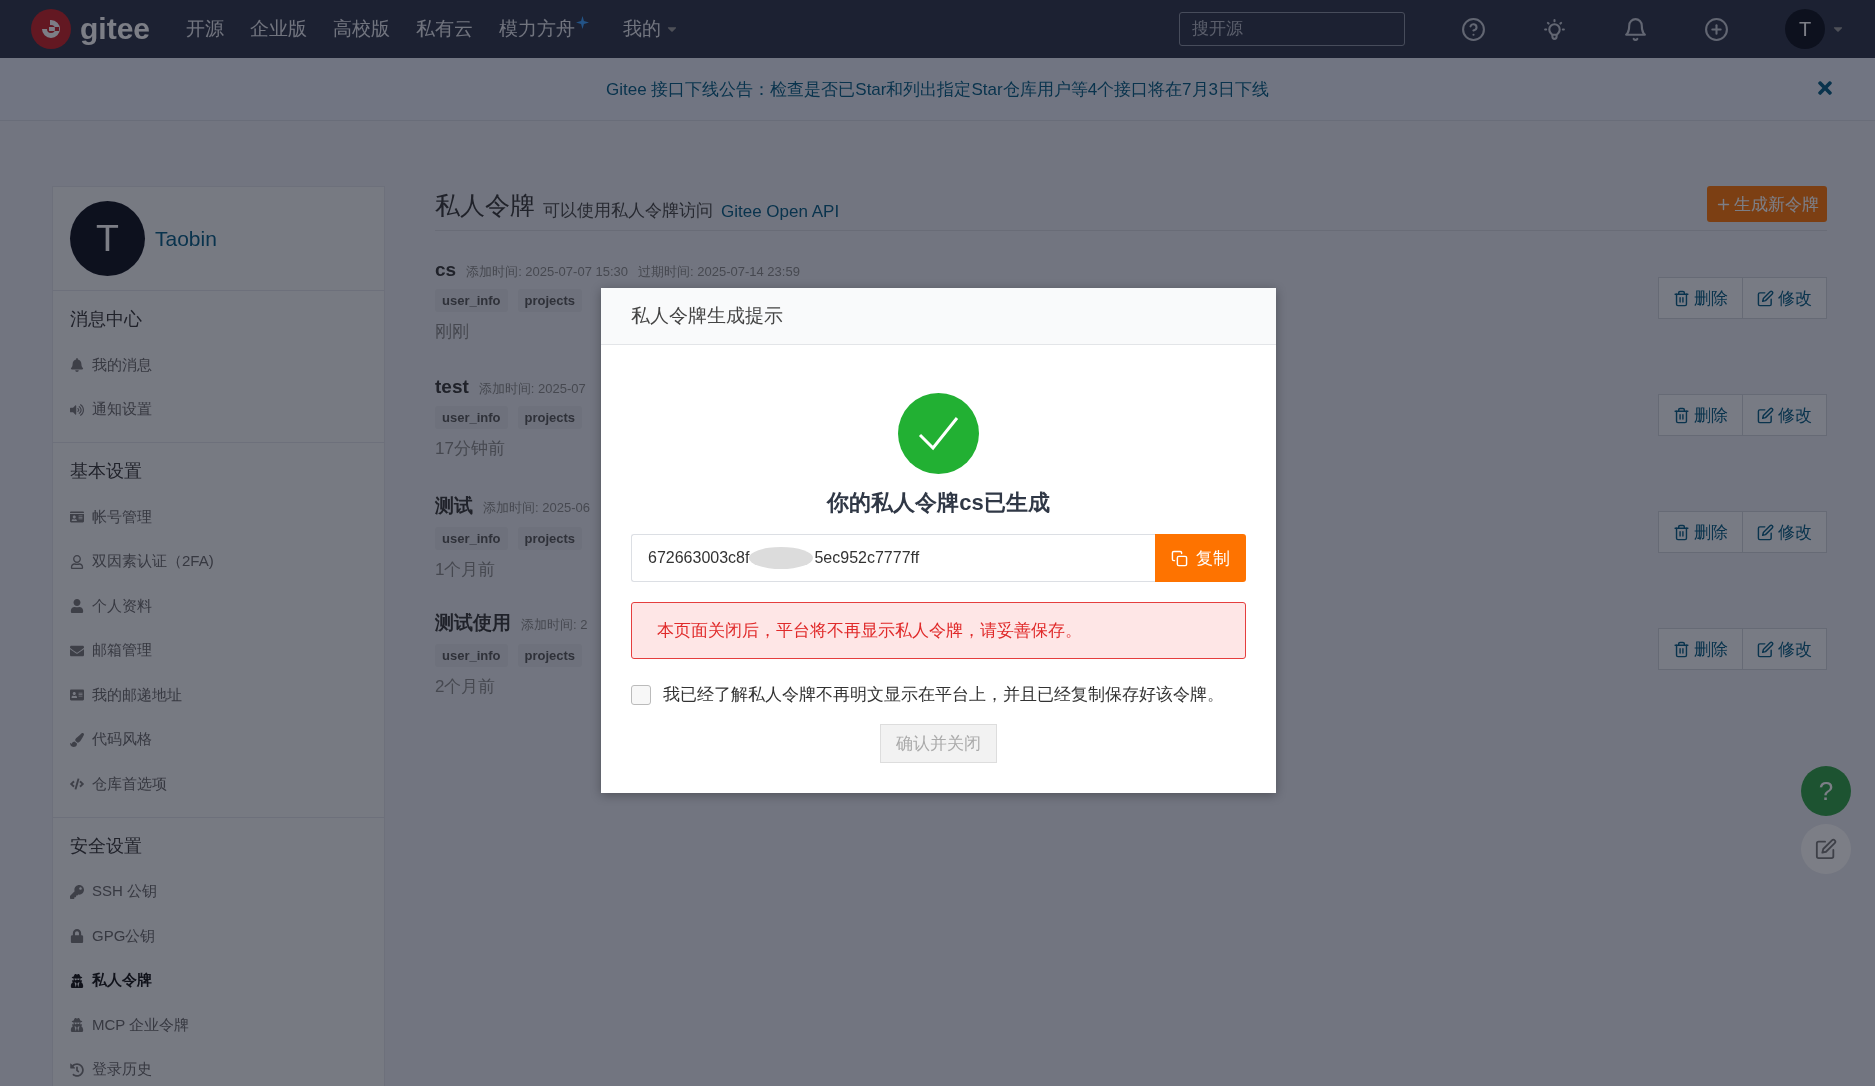 This screenshot has height=1086, width=1875. I want to click on nav-link: 高校版, so click(362, 29).